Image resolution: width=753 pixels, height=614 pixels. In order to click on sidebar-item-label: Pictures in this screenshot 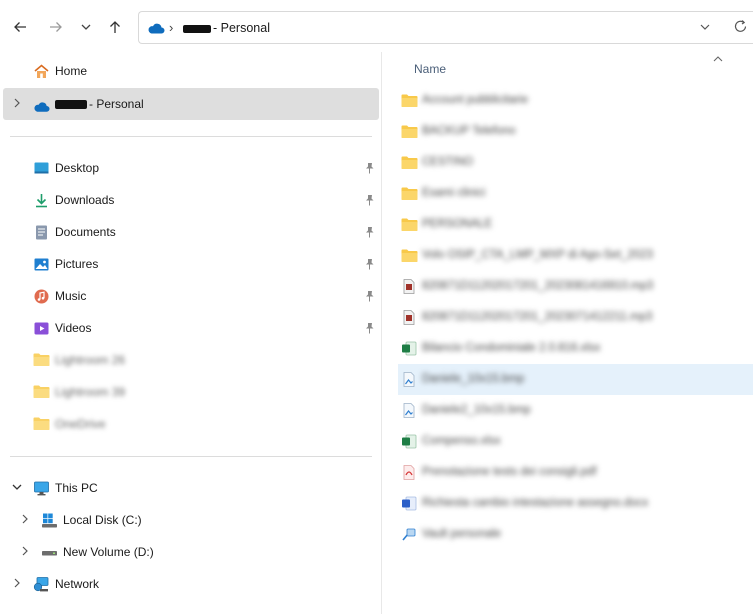, I will do `click(77, 264)`.